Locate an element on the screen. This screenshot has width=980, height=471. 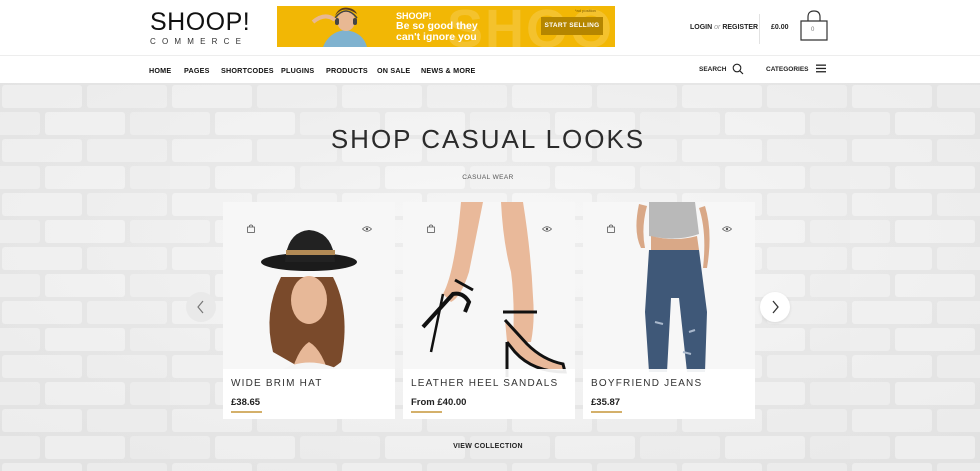
login-register: LOGIN or REGISTER is located at coordinates (724, 27).